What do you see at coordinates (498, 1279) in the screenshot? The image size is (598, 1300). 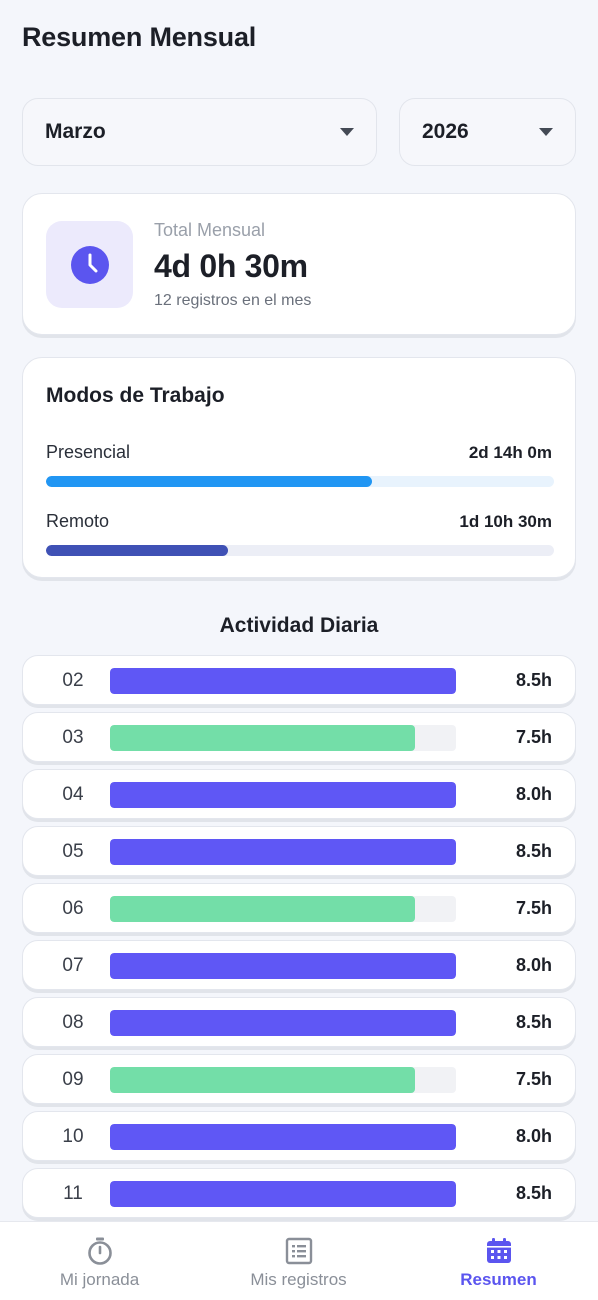 I see `nav-label-resumen: Resumen` at bounding box center [498, 1279].